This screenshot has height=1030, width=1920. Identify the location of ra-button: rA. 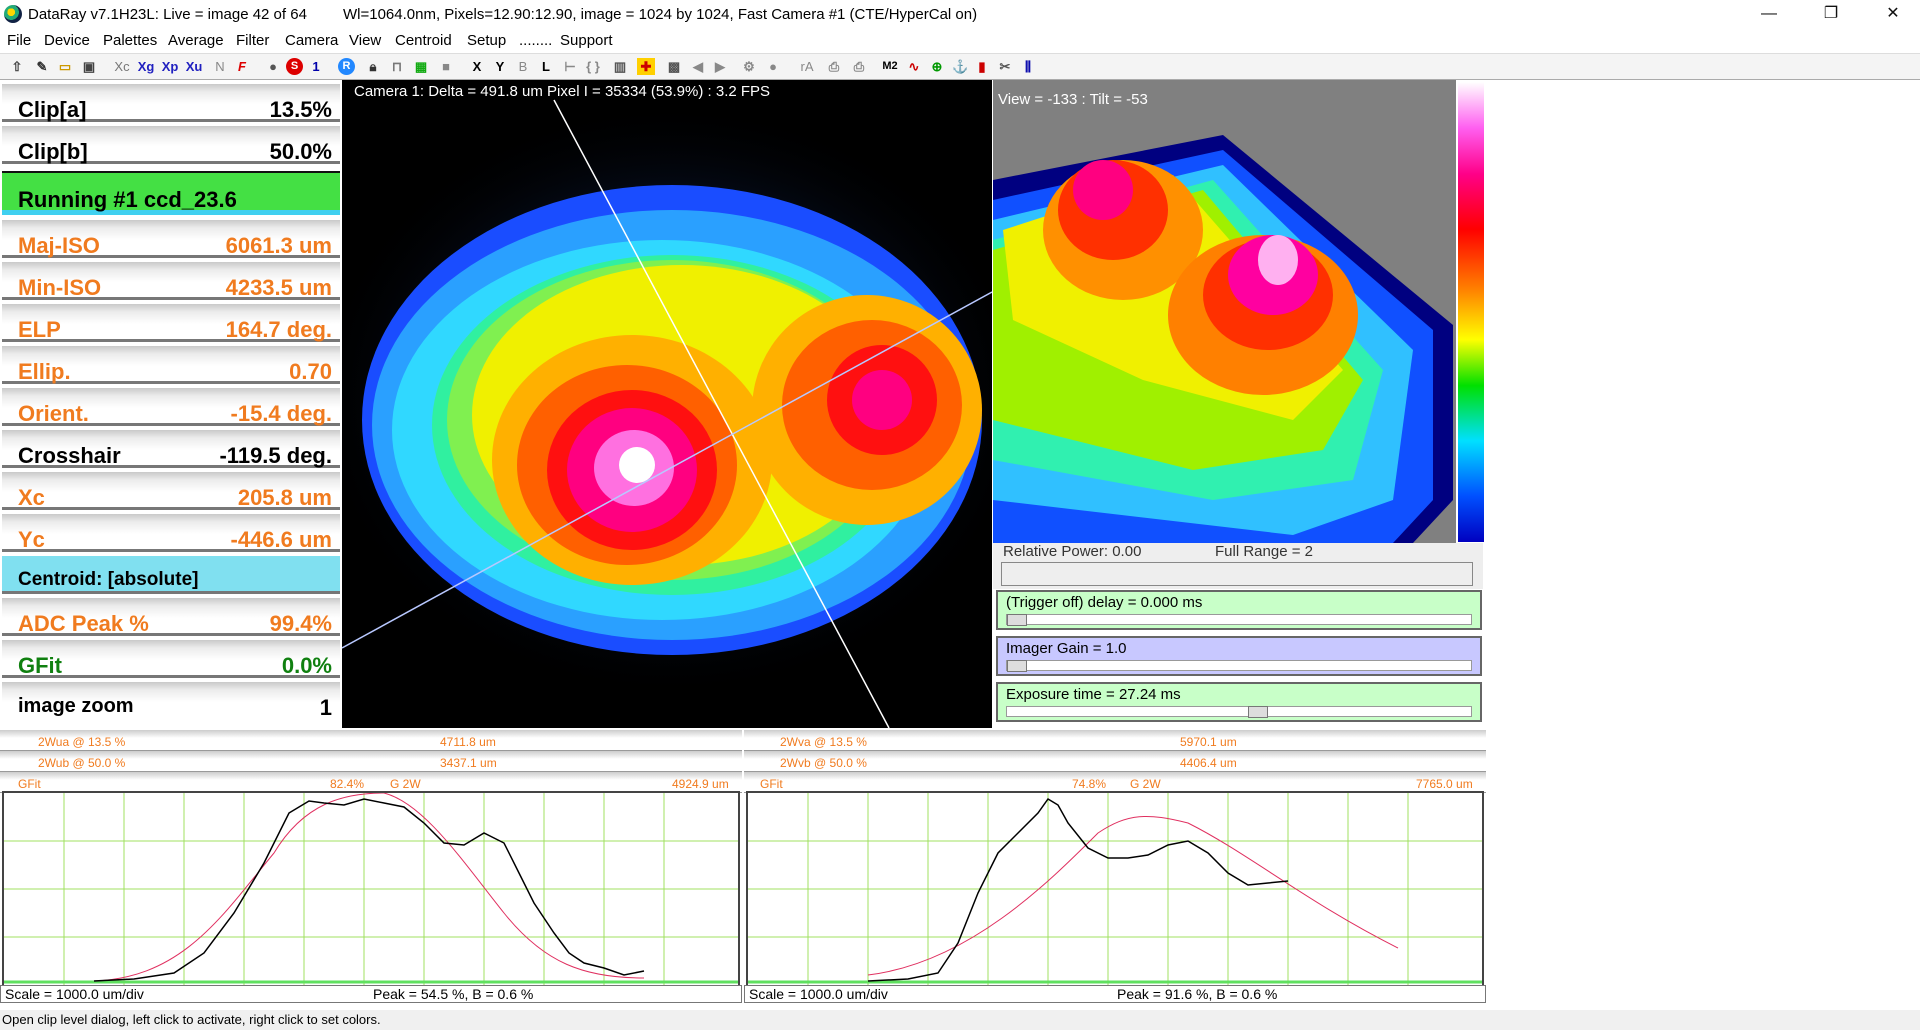
(807, 66).